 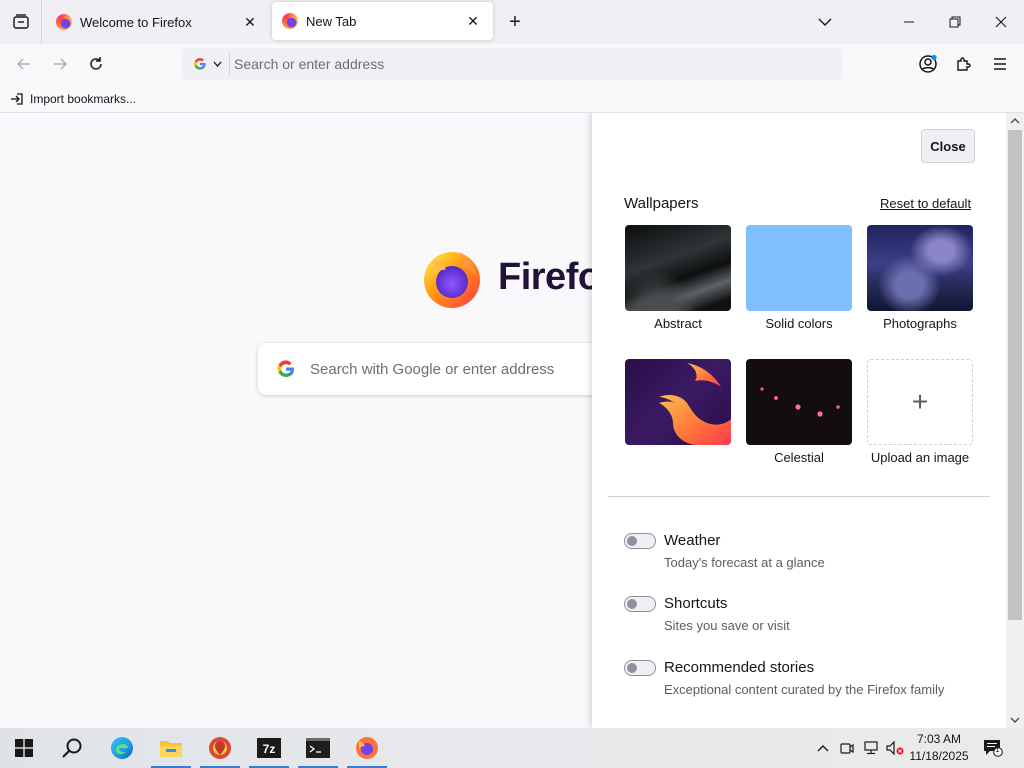 I want to click on wallpaper-label: Upload an image, so click(x=920, y=457).